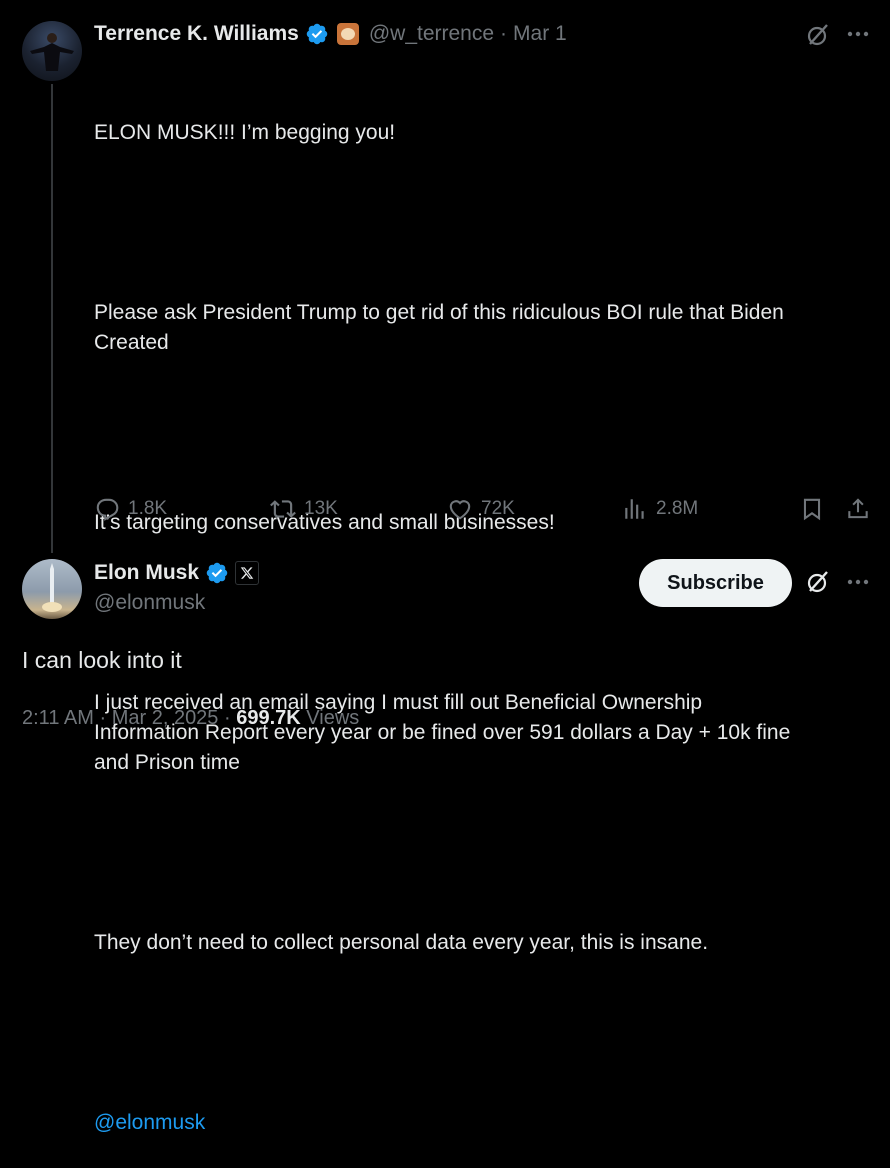  I want to click on views-label: Views, so click(333, 718).